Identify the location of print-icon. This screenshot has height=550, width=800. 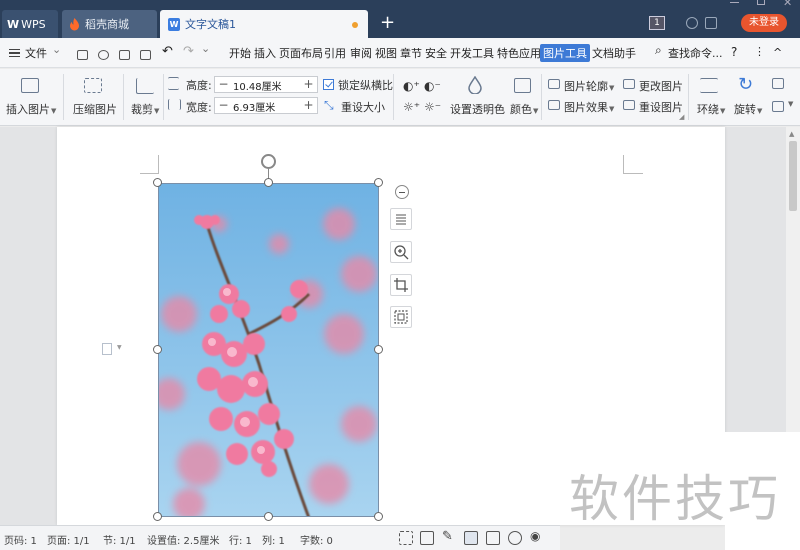
(124, 55).